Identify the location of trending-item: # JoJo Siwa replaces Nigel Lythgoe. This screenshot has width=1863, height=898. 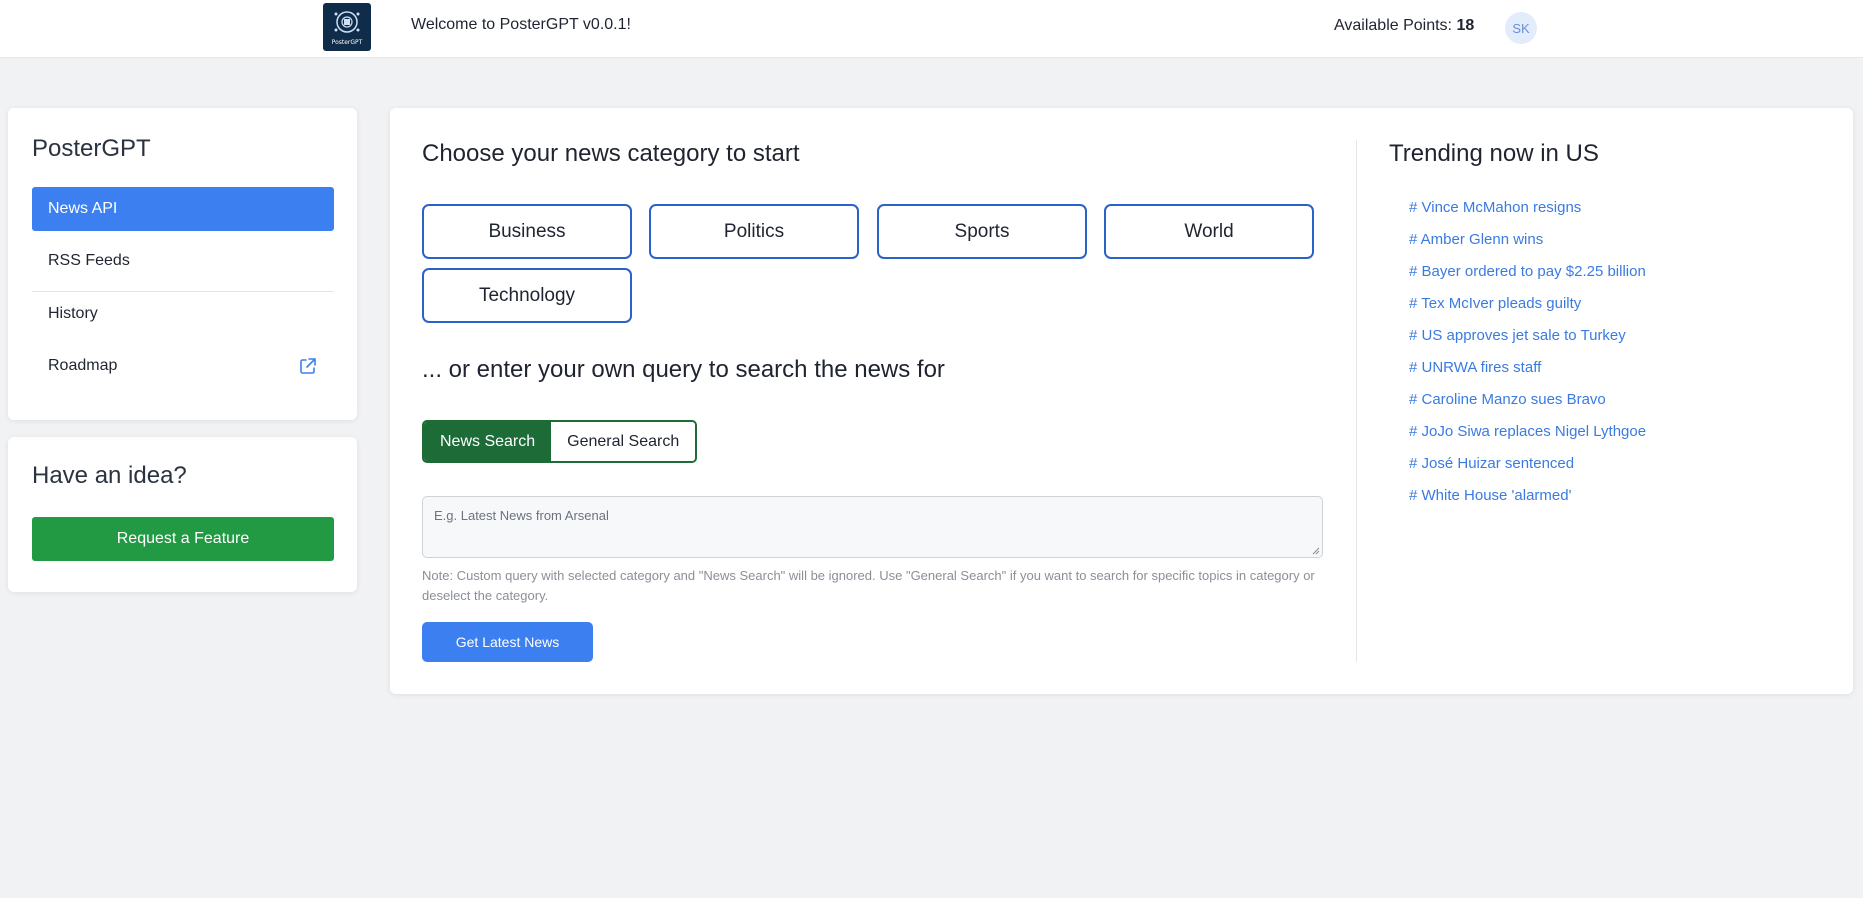
(1527, 431).